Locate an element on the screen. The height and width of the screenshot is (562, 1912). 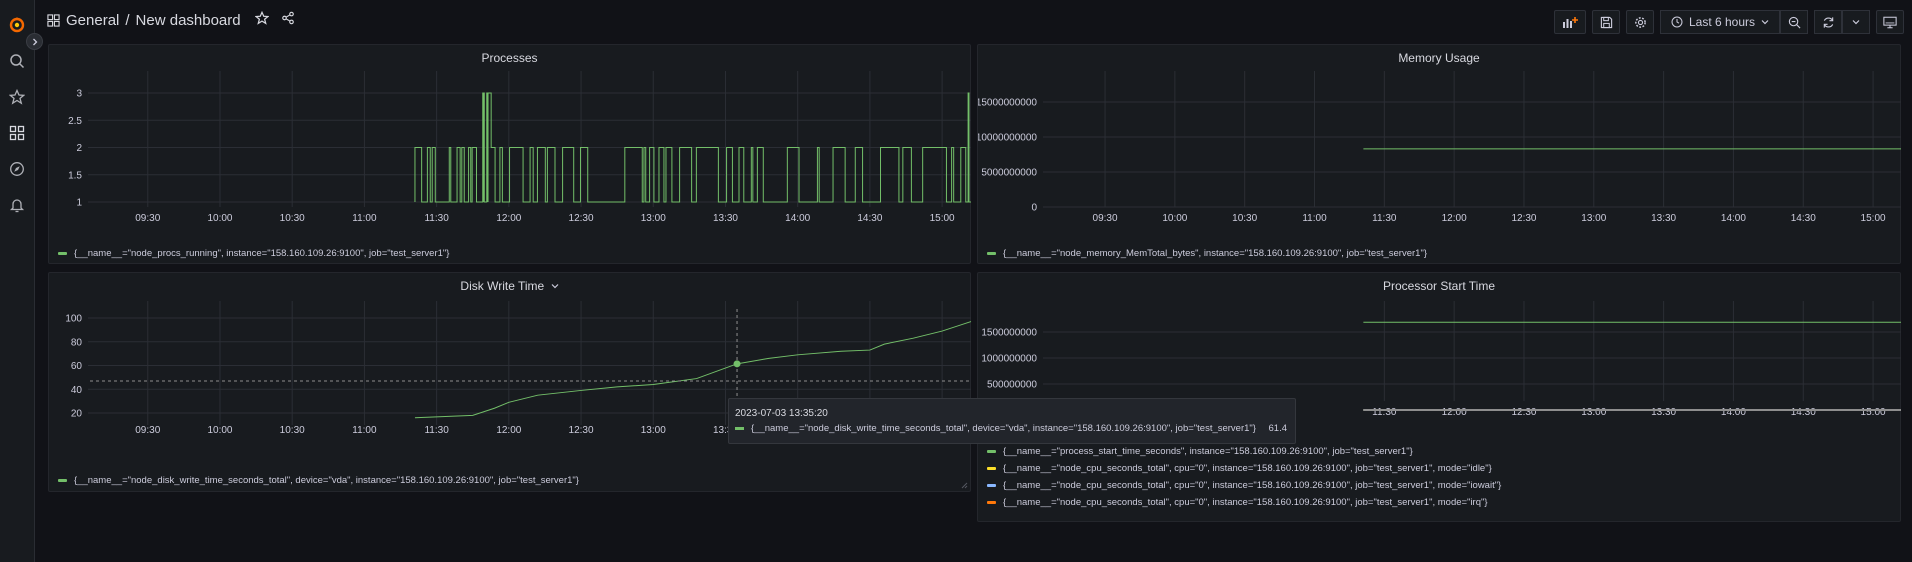
x-tick-label: 10:00 is located at coordinates (219, 430).